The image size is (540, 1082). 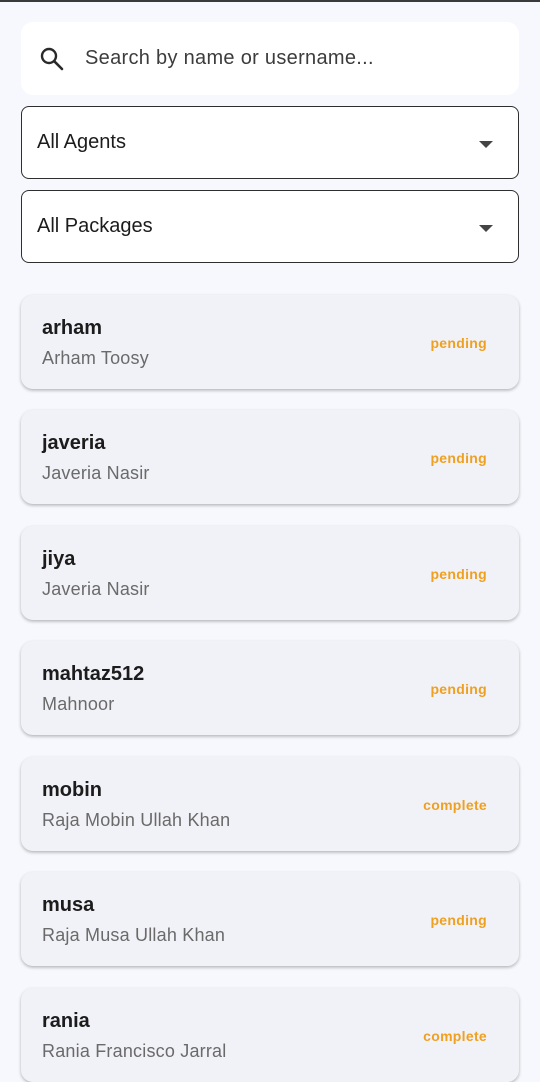 What do you see at coordinates (270, 688) in the screenshot?
I see `list-item: mahtaz512 Mahnoor pending` at bounding box center [270, 688].